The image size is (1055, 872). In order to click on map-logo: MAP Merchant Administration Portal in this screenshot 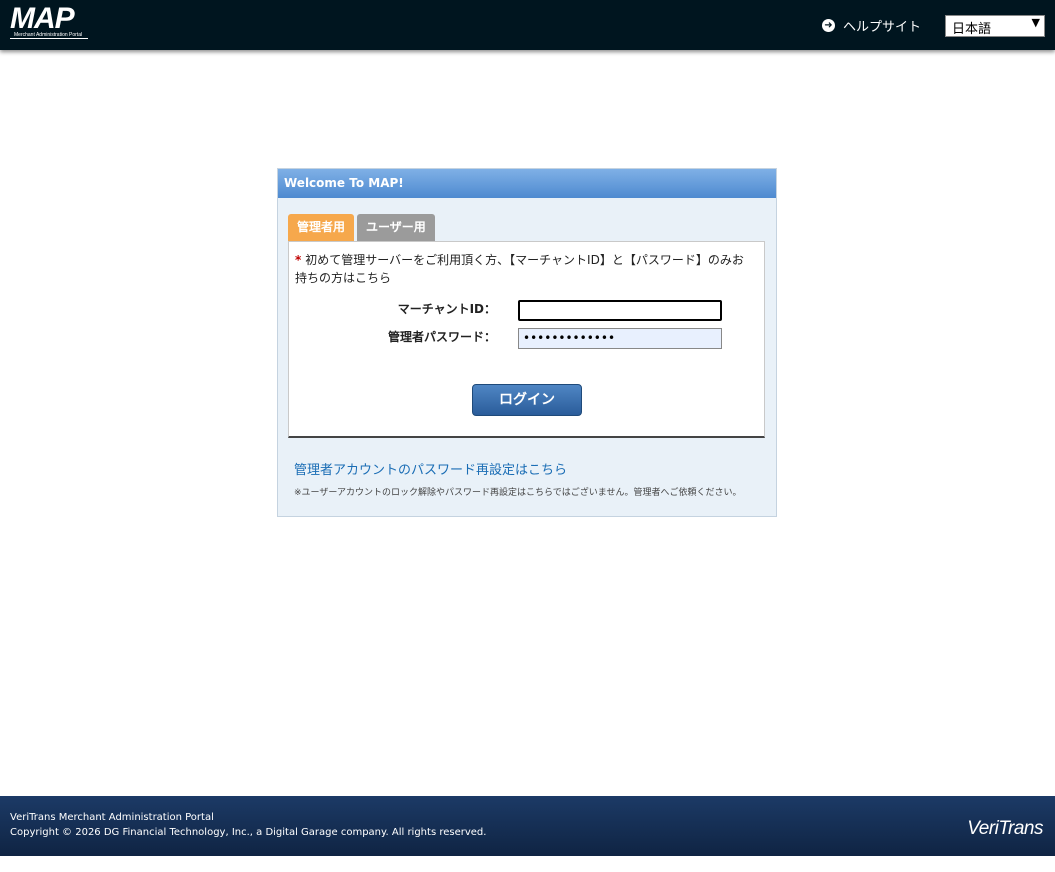, I will do `click(51, 22)`.